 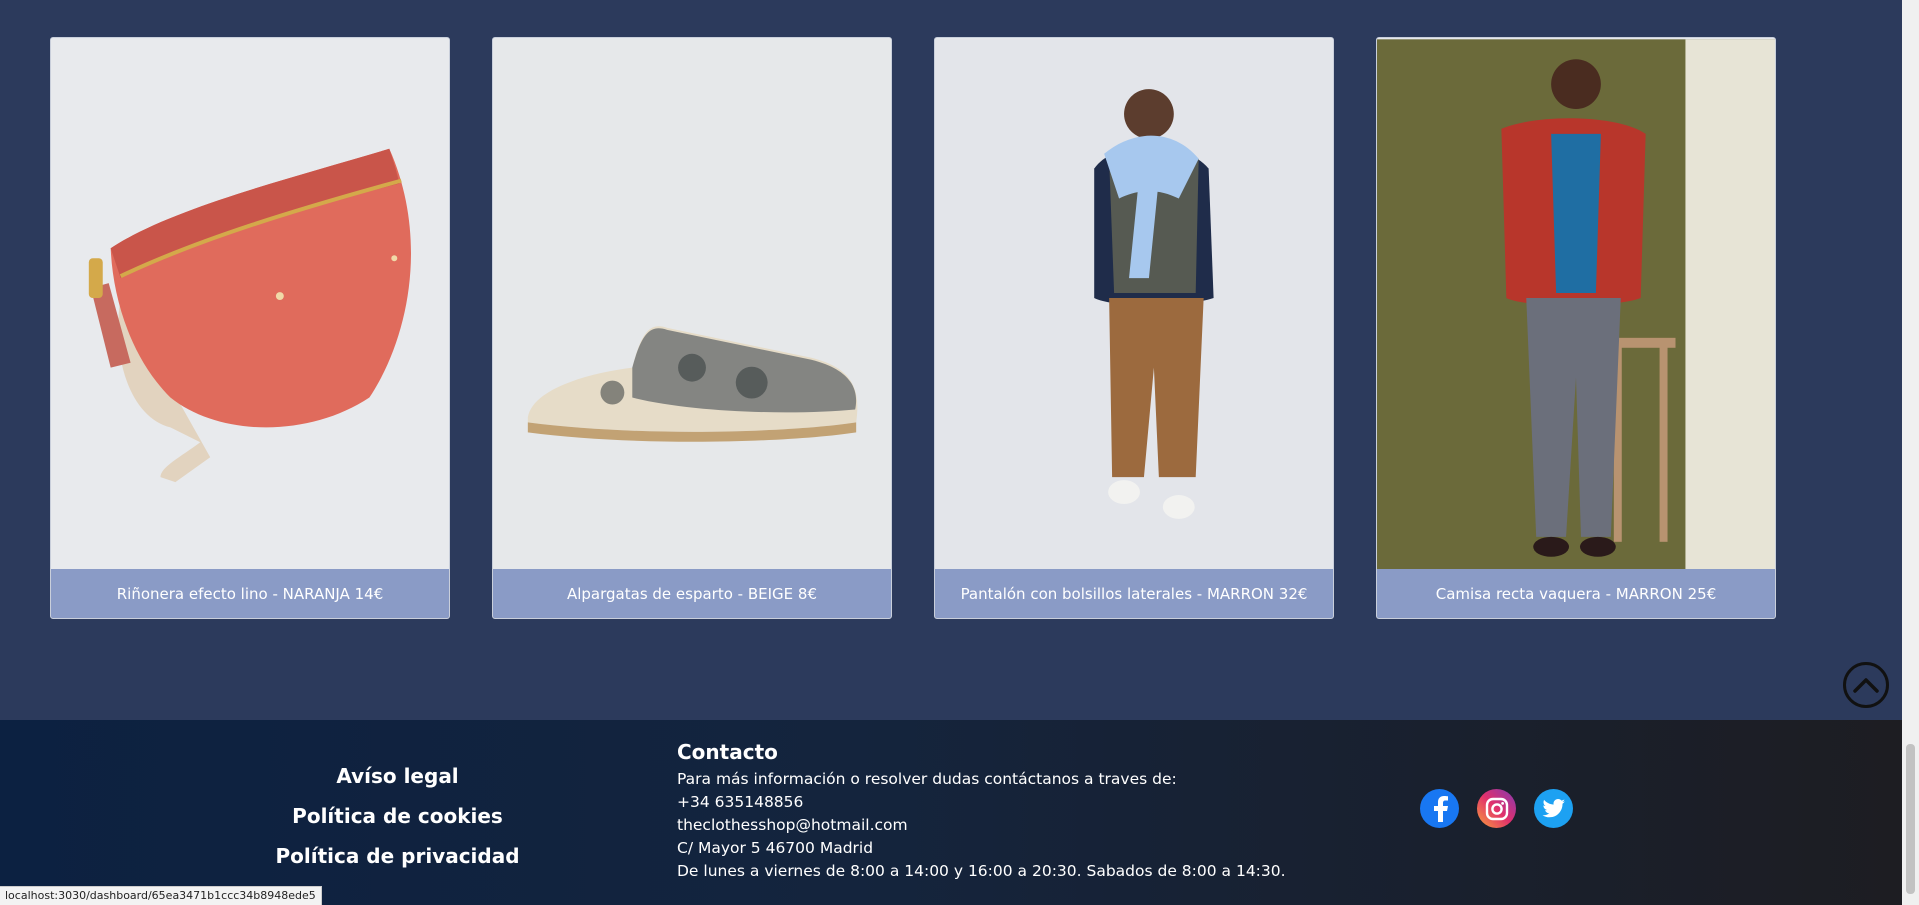 I want to click on contact-email: theclothesshop@hotmail.com, so click(x=792, y=825).